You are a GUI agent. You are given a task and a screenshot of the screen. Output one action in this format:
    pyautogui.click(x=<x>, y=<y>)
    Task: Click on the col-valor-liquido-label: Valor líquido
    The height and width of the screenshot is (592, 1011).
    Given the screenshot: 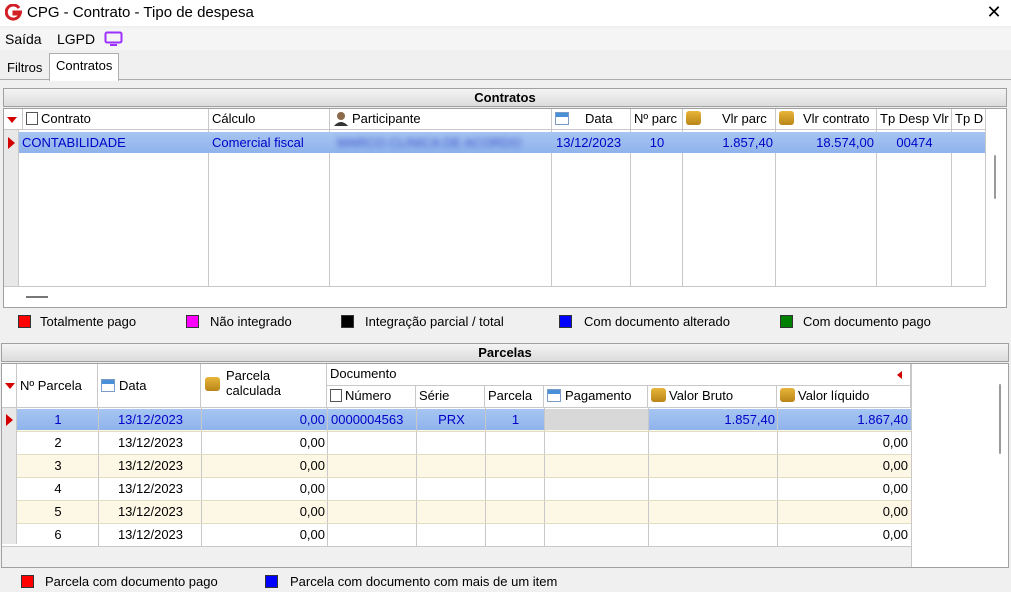 What is the action you would take?
    pyautogui.click(x=834, y=395)
    